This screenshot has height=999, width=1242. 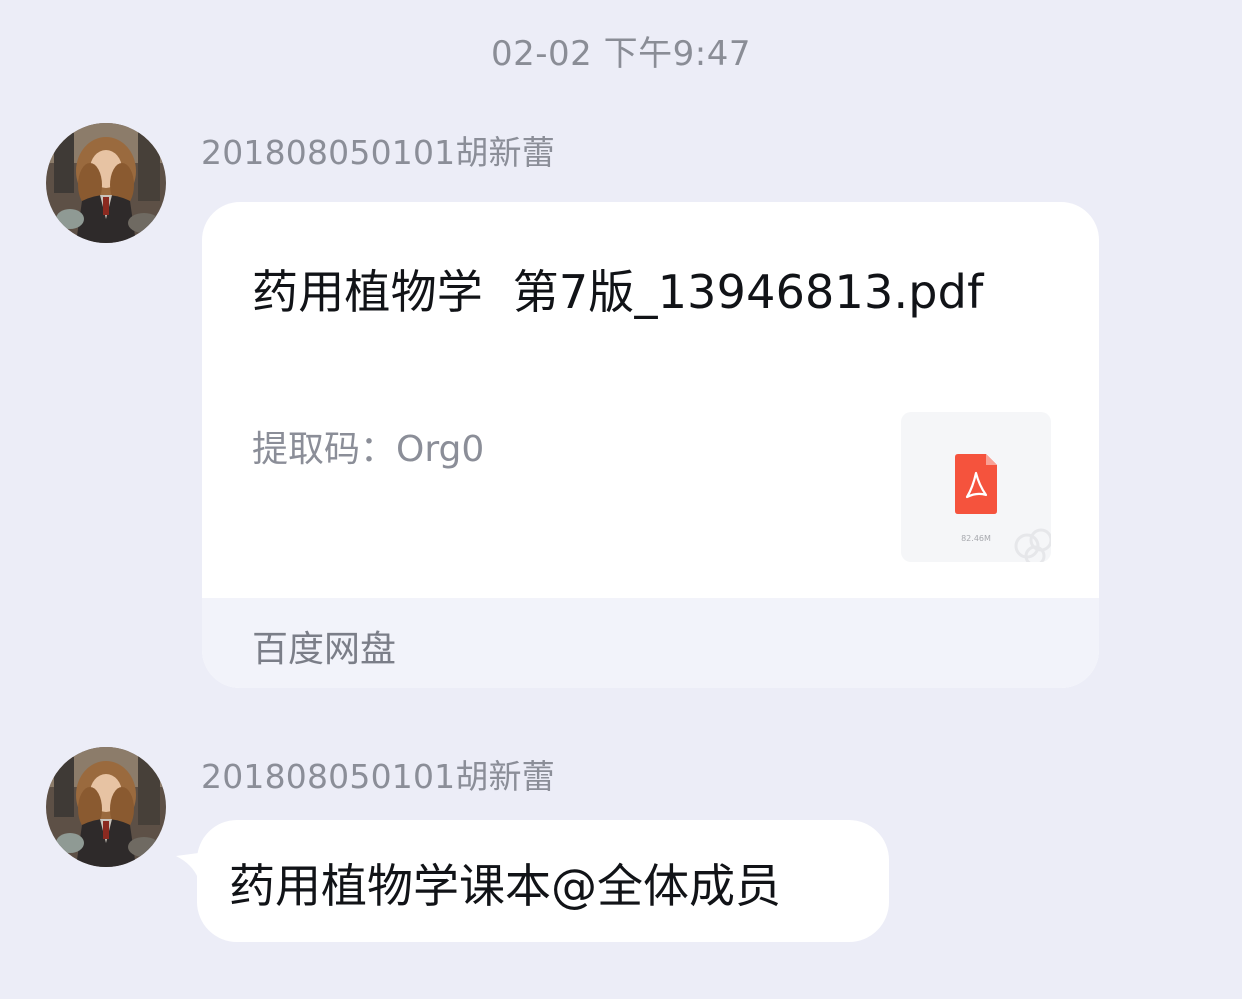 What do you see at coordinates (650, 643) in the screenshot?
I see `card-footer: 百度网盘` at bounding box center [650, 643].